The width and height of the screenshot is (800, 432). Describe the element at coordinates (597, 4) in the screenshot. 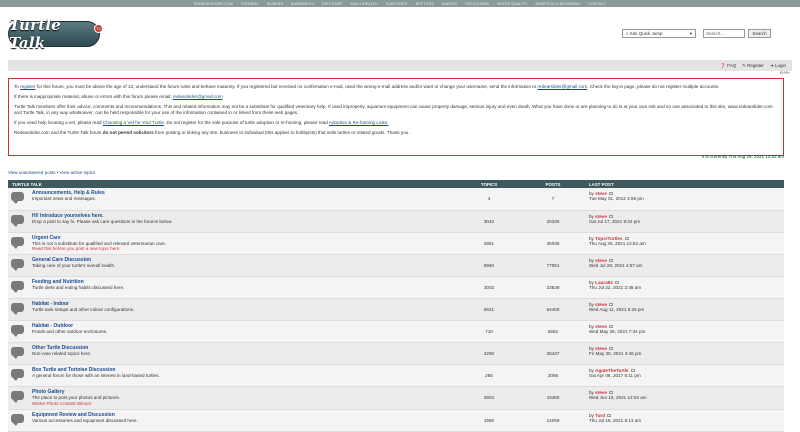

I see `top-nav-link: CONTACT` at that location.